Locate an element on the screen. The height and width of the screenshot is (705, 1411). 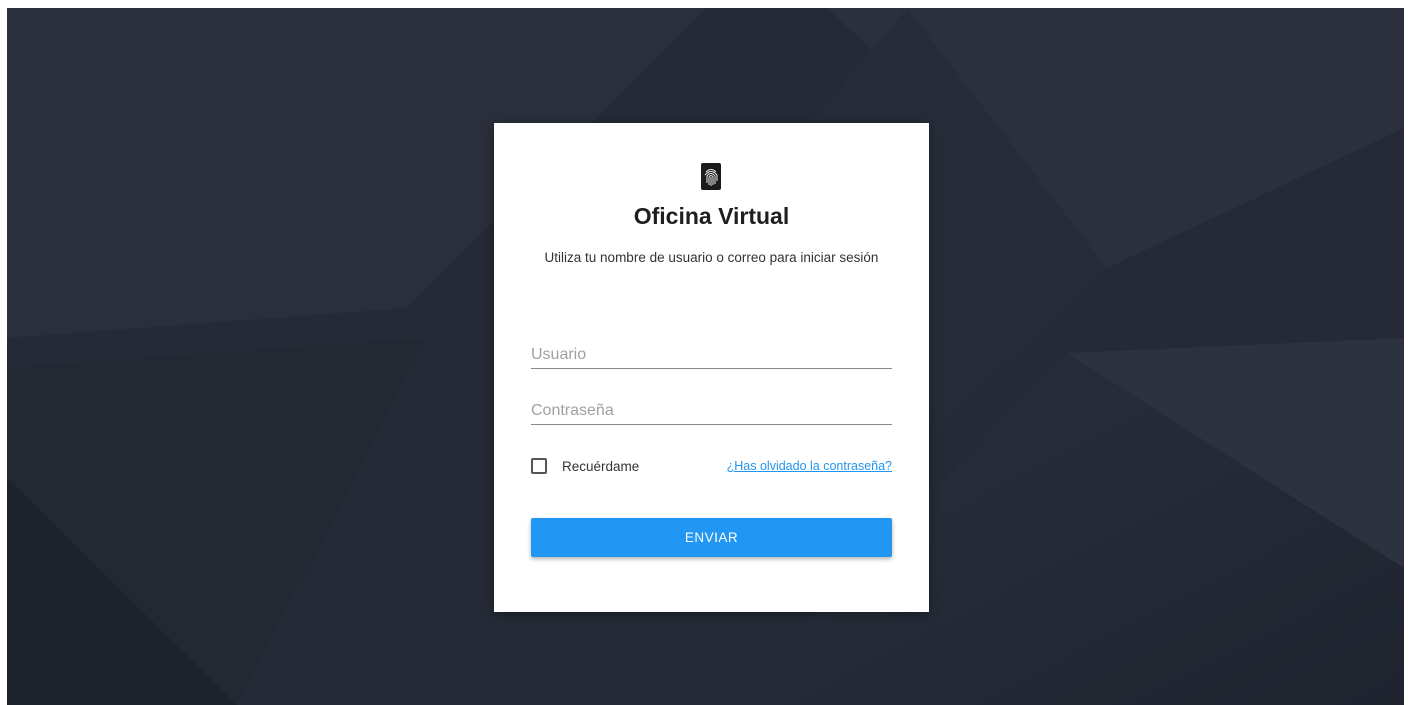
submit-button: ENVIAR is located at coordinates (711, 537).